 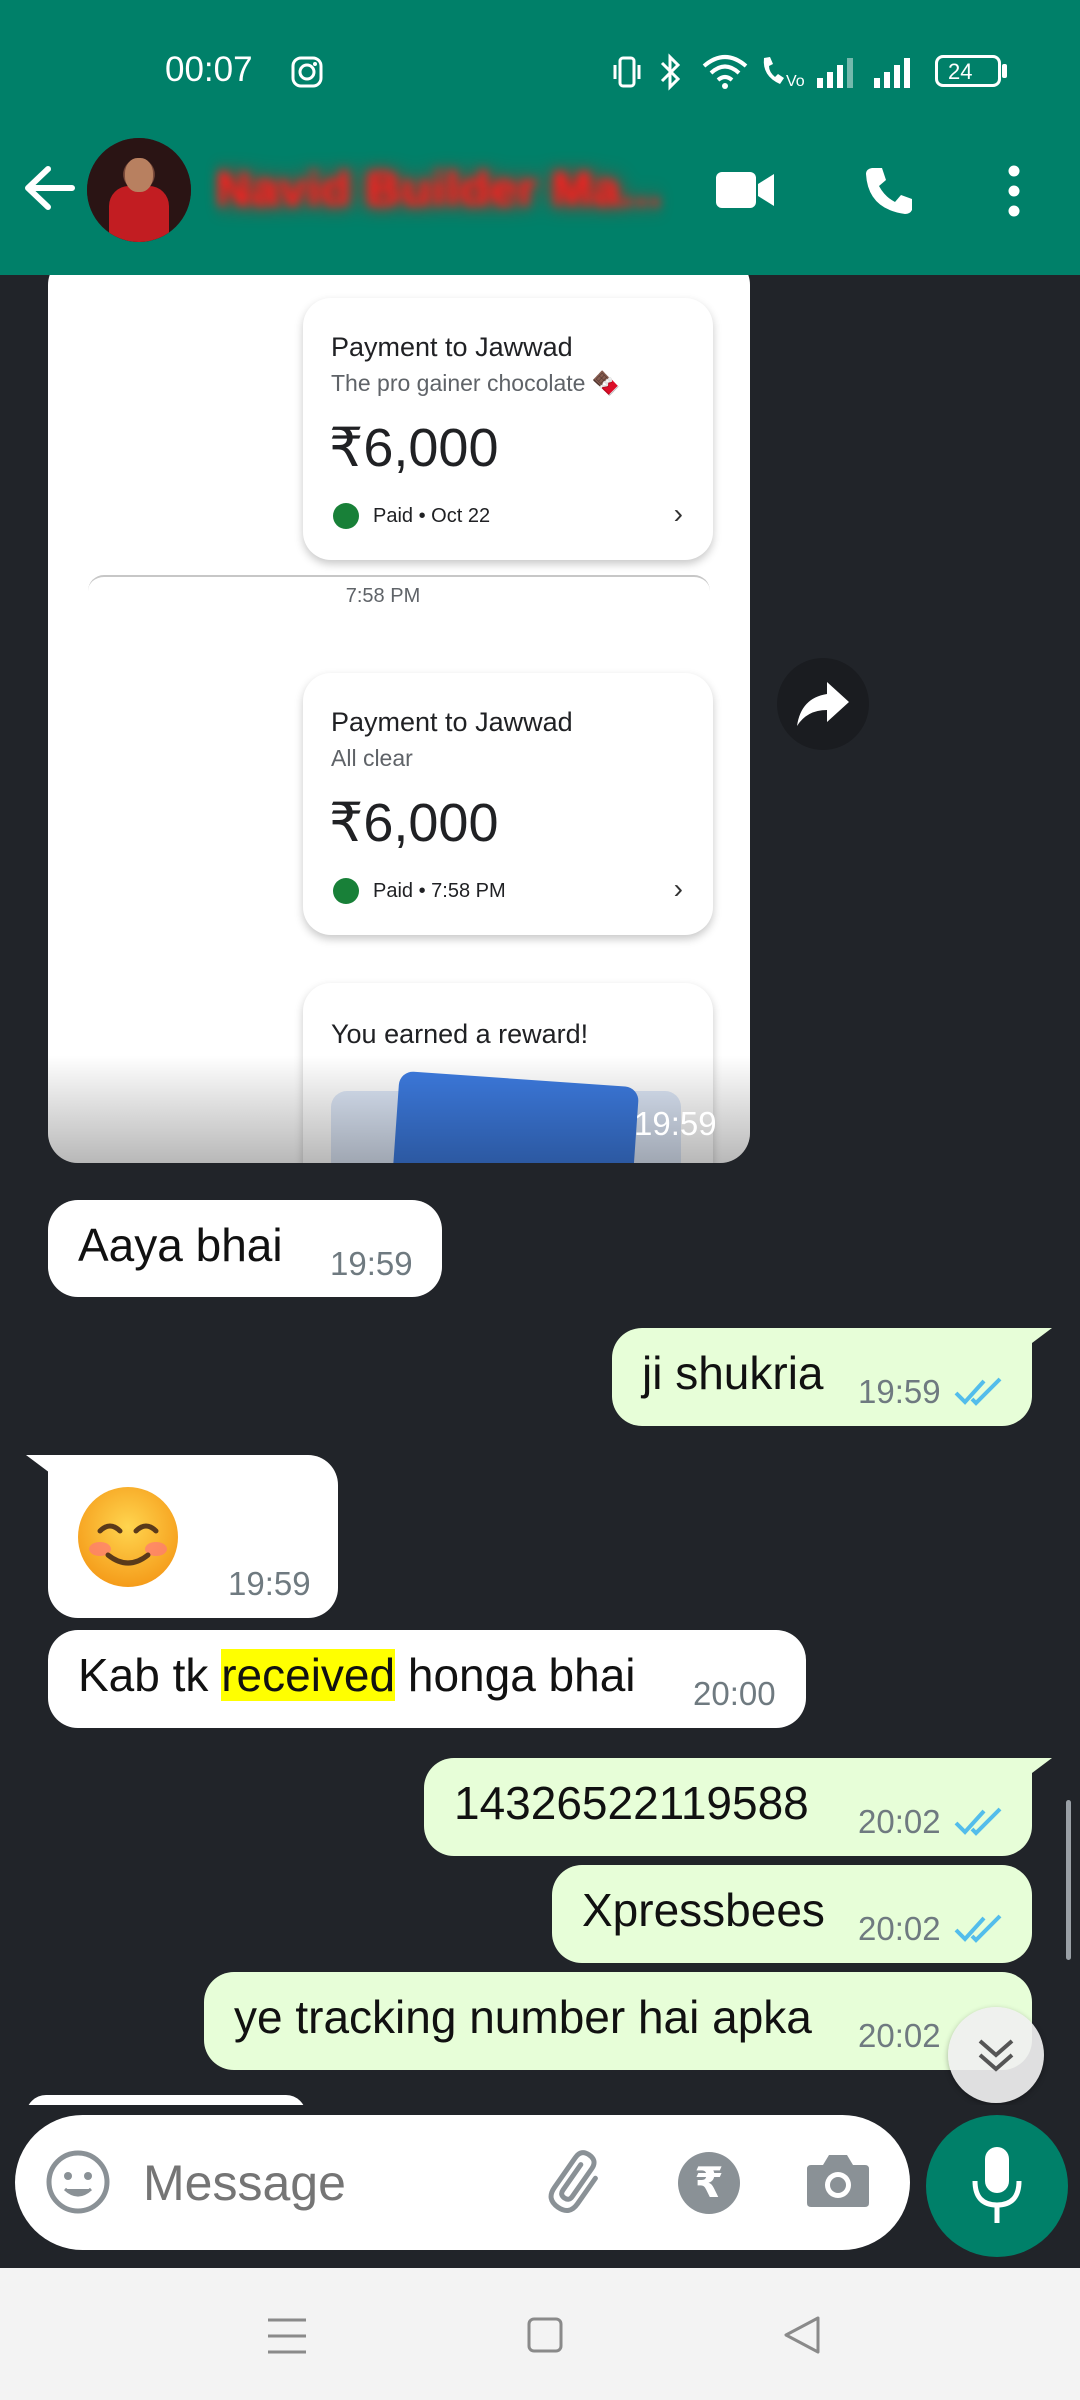 What do you see at coordinates (268, 2183) in the screenshot?
I see `message-input` at bounding box center [268, 2183].